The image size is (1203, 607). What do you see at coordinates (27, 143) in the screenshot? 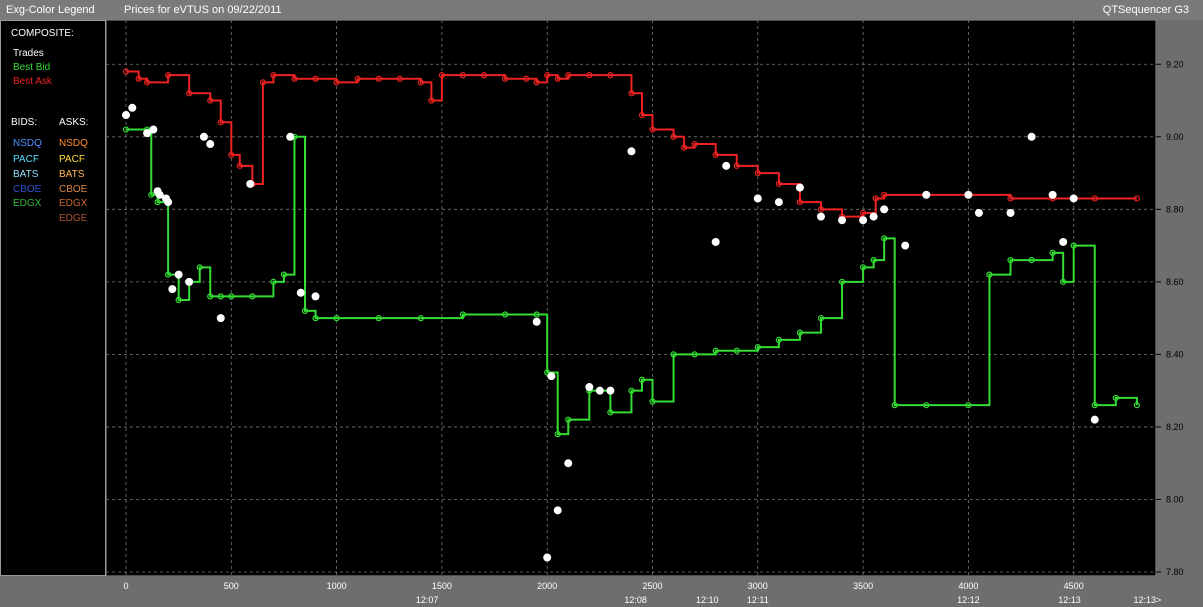
I see `legend-bid-nsdq: NSDQ` at bounding box center [27, 143].